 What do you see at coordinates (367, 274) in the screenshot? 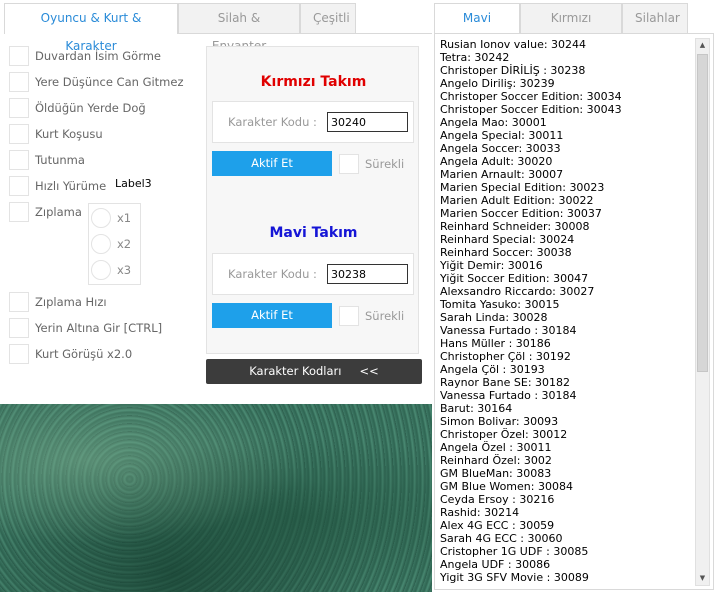
I see `blue-code-input` at bounding box center [367, 274].